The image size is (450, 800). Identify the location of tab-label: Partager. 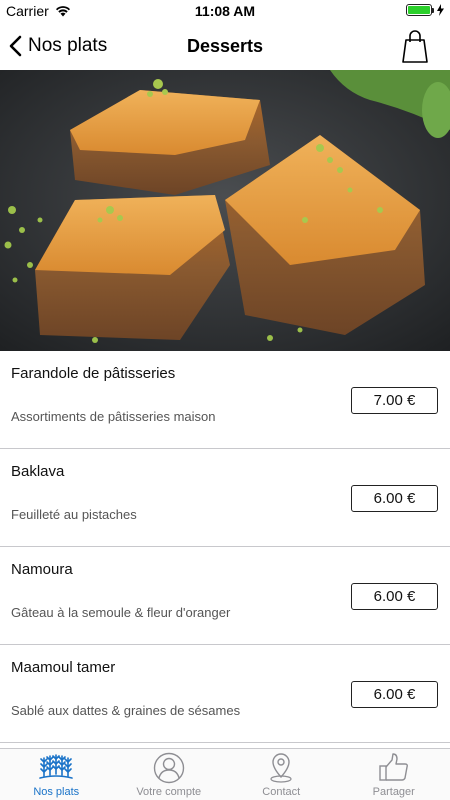
(393, 792).